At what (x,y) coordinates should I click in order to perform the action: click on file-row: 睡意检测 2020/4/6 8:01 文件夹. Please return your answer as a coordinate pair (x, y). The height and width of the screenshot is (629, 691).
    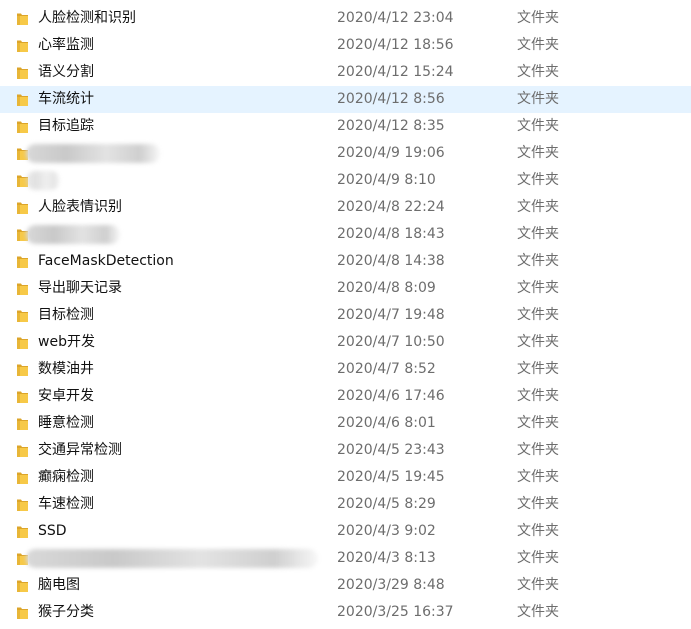
    Looking at the image, I should click on (345, 423).